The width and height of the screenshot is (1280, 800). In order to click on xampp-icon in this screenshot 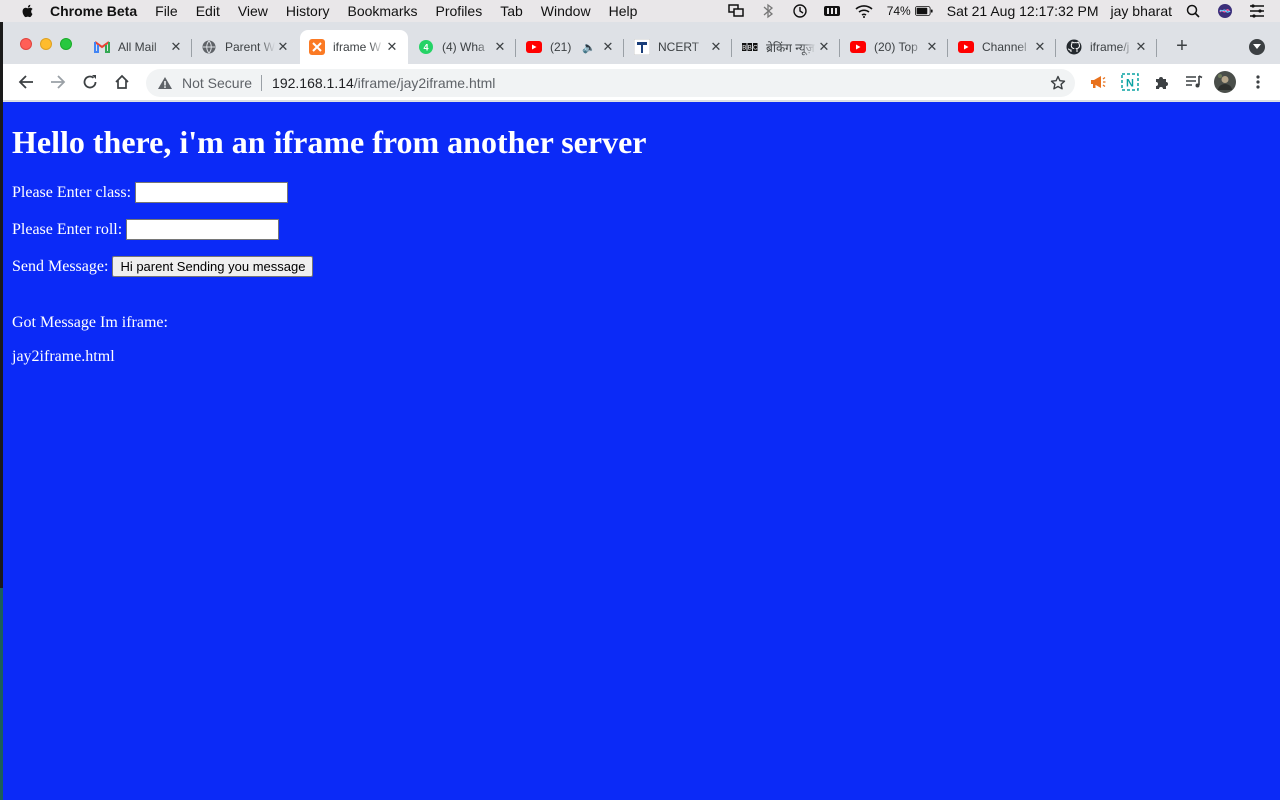, I will do `click(317, 47)`.